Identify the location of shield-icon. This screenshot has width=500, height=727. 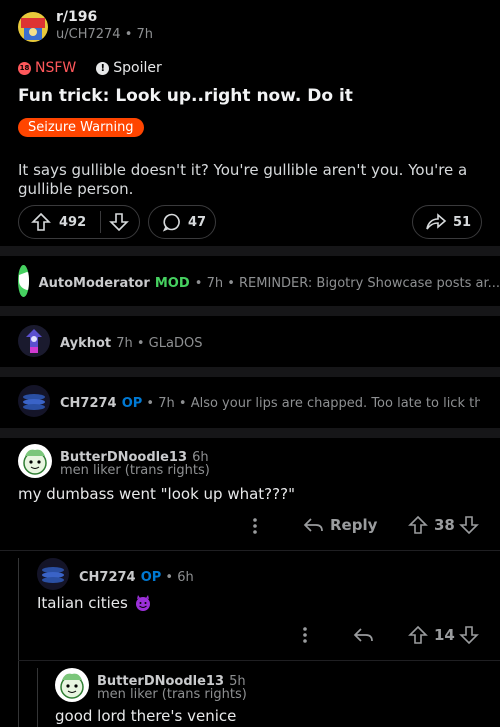
(24, 281).